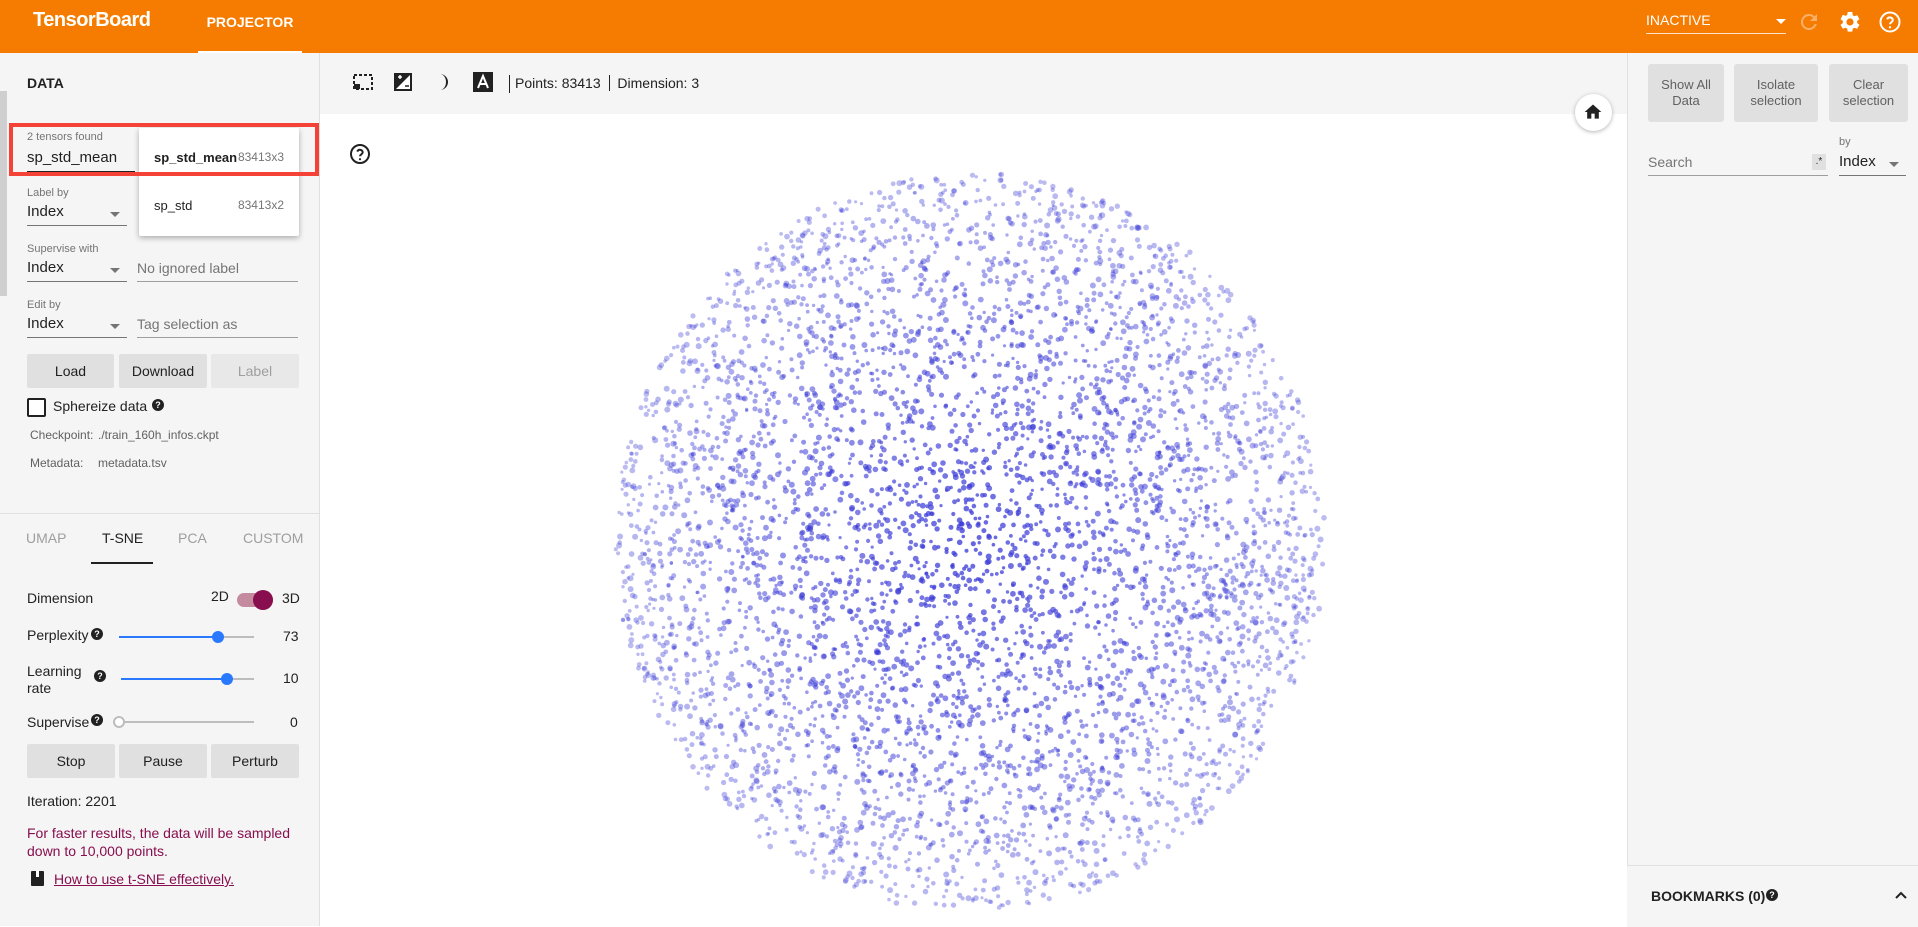 The height and width of the screenshot is (927, 1918). I want to click on refresh-icon, so click(1809, 22).